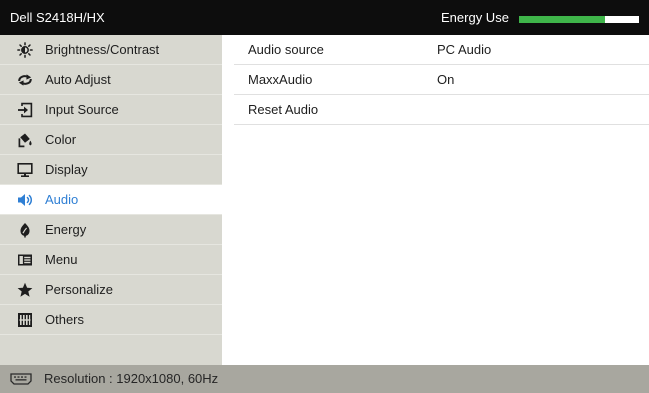 The height and width of the screenshot is (393, 649). I want to click on sidebar-item-auto-adjust: Auto Adjust, so click(111, 80).